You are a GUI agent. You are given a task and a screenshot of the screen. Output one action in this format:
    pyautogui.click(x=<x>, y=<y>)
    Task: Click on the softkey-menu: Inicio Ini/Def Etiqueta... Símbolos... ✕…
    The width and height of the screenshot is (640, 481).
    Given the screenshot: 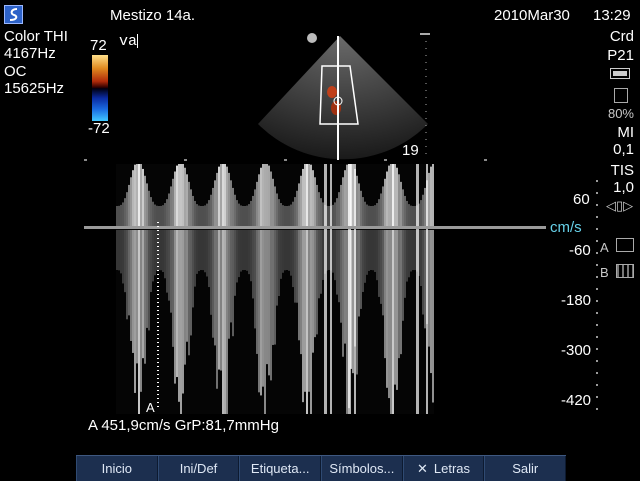 What is the action you would take?
    pyautogui.click(x=321, y=468)
    